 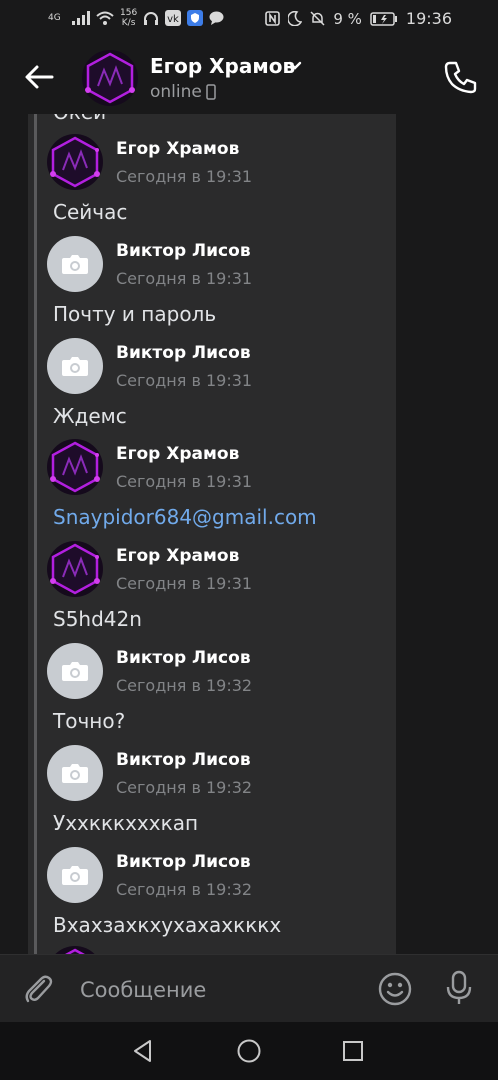 I want to click on network-speed: 156 K/s, so click(x=128, y=18).